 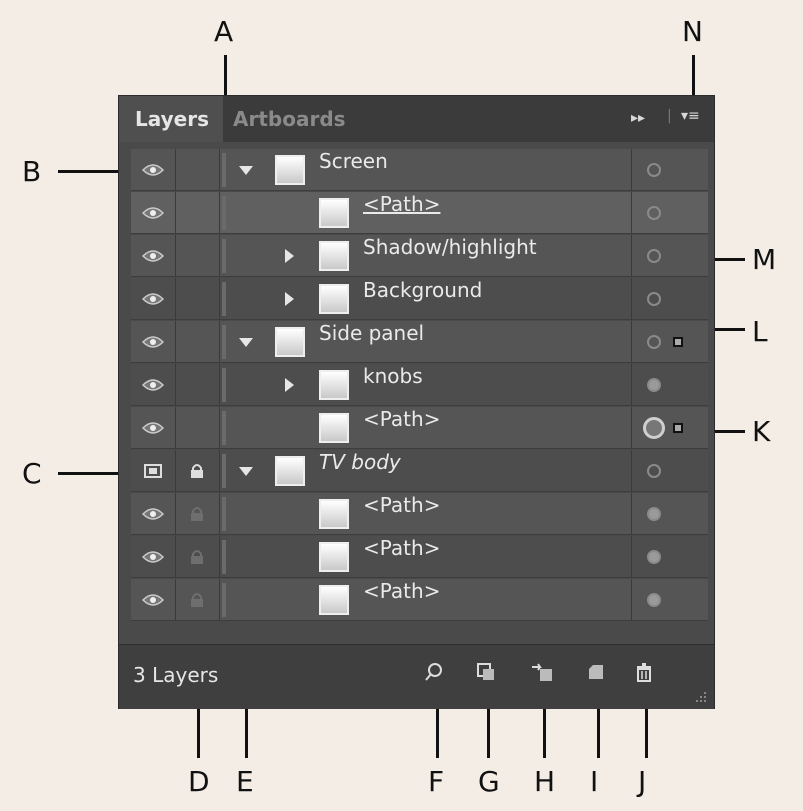 I want to click on delete-selection-button, so click(x=644, y=672).